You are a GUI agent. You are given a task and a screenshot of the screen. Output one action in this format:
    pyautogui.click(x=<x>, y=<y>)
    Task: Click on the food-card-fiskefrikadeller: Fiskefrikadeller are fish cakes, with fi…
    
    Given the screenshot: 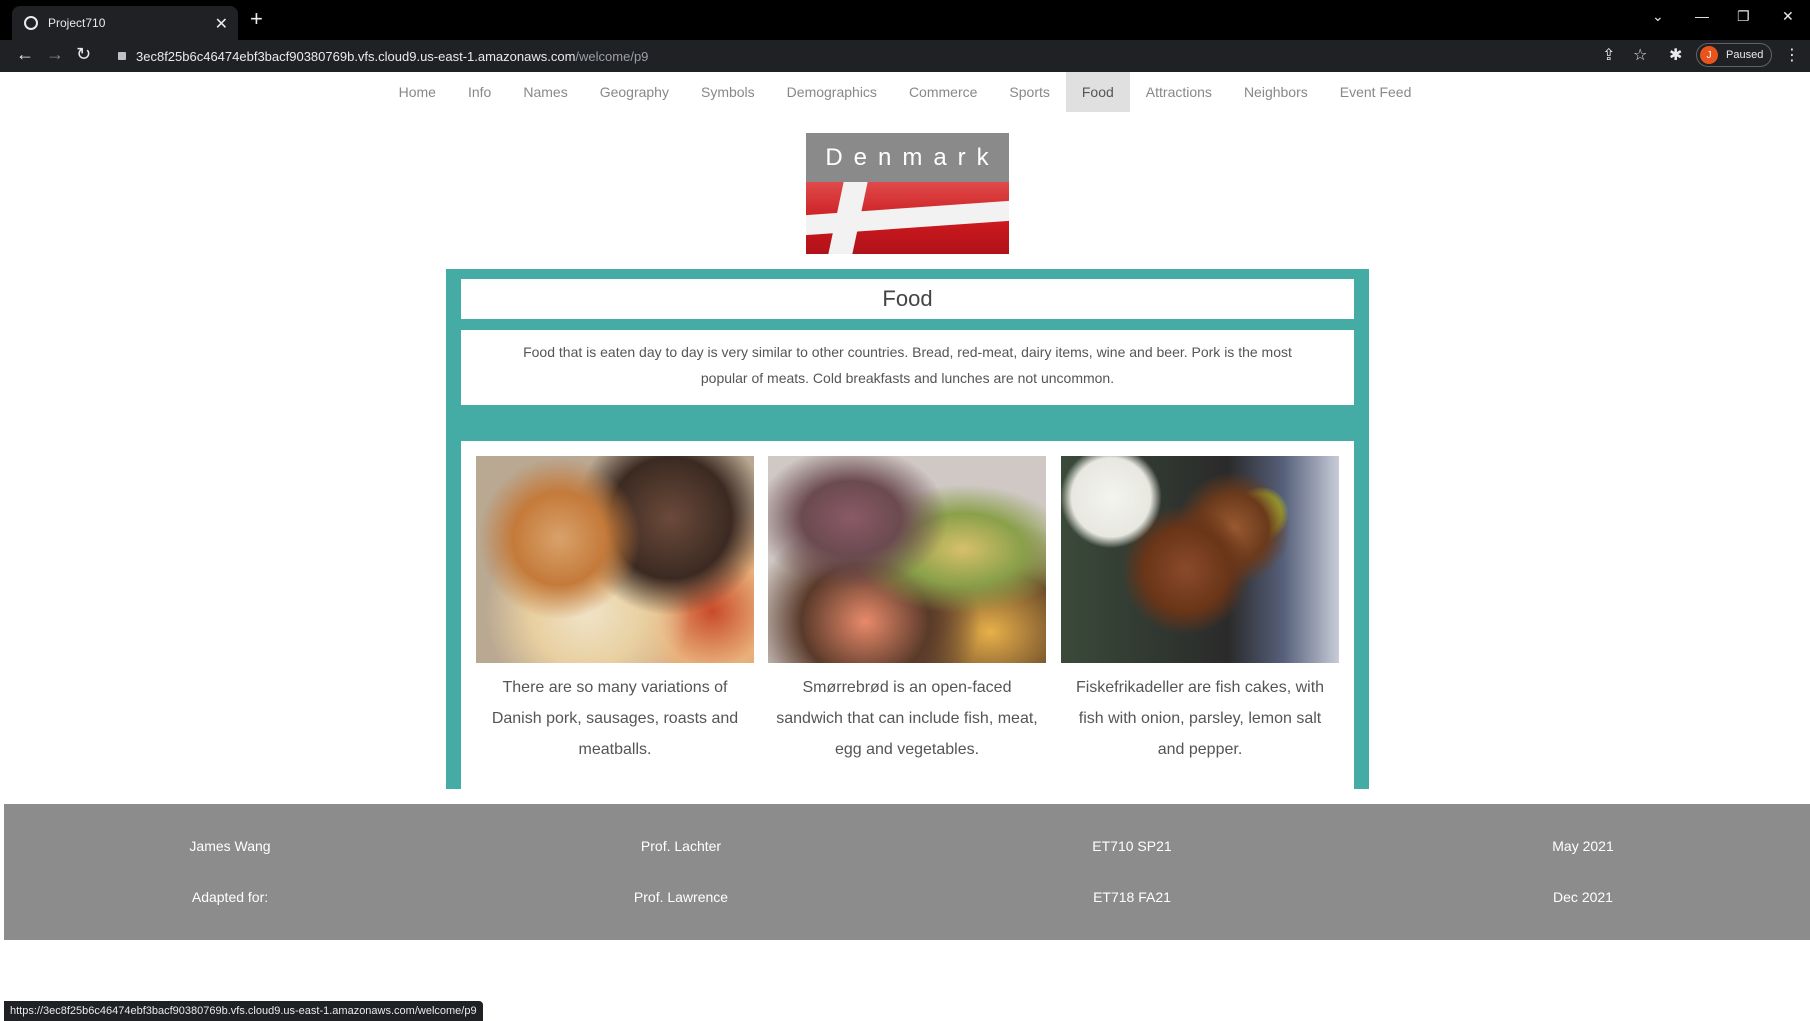 What is the action you would take?
    pyautogui.click(x=1200, y=610)
    